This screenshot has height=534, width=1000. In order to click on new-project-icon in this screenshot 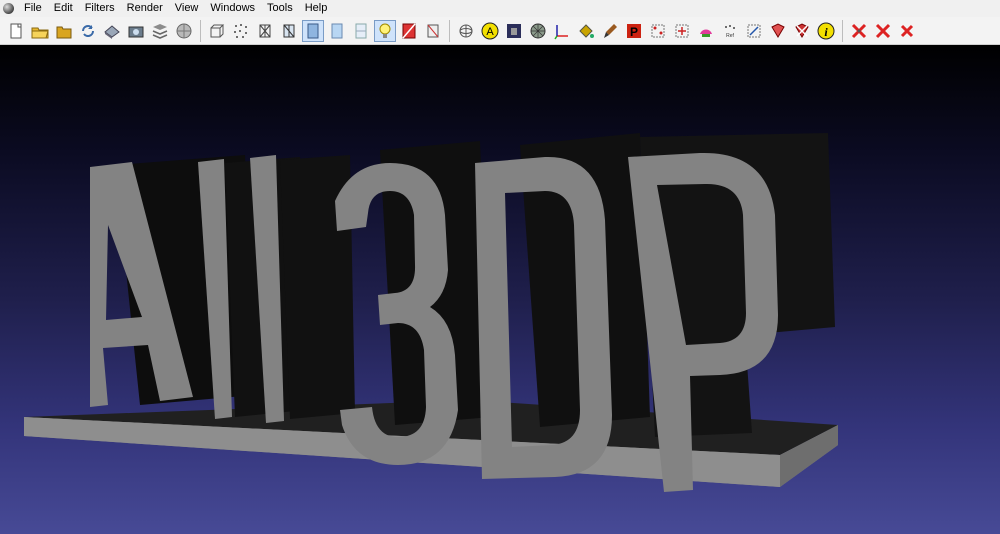, I will do `click(16, 31)`.